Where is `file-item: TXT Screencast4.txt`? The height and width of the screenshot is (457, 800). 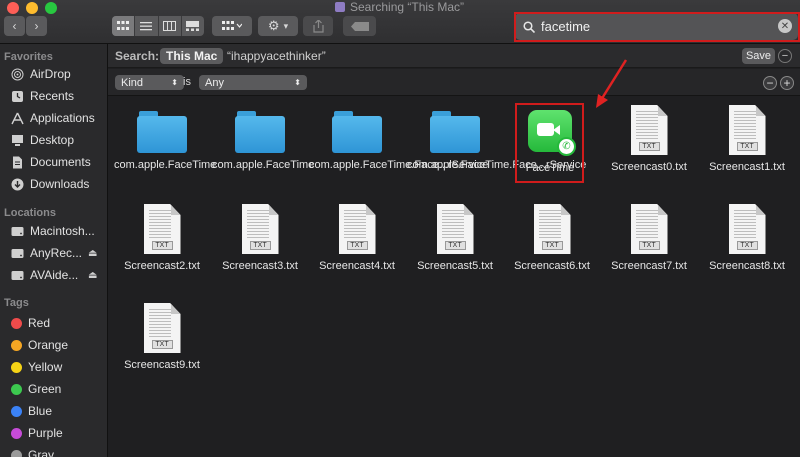
file-item: TXT Screencast4.txt is located at coordinates (357, 239).